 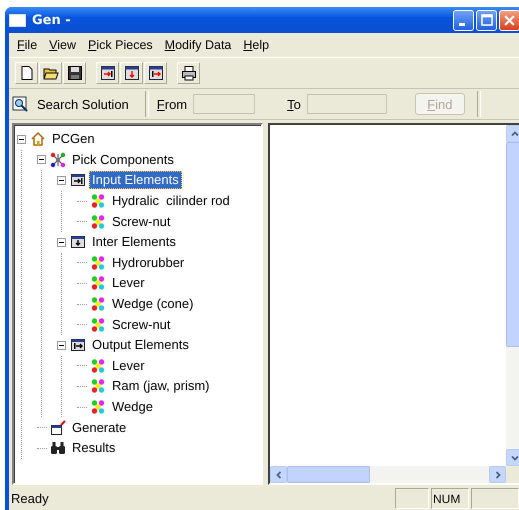 I want to click on tree-item: Hydralic cilinder rod, so click(x=171, y=201).